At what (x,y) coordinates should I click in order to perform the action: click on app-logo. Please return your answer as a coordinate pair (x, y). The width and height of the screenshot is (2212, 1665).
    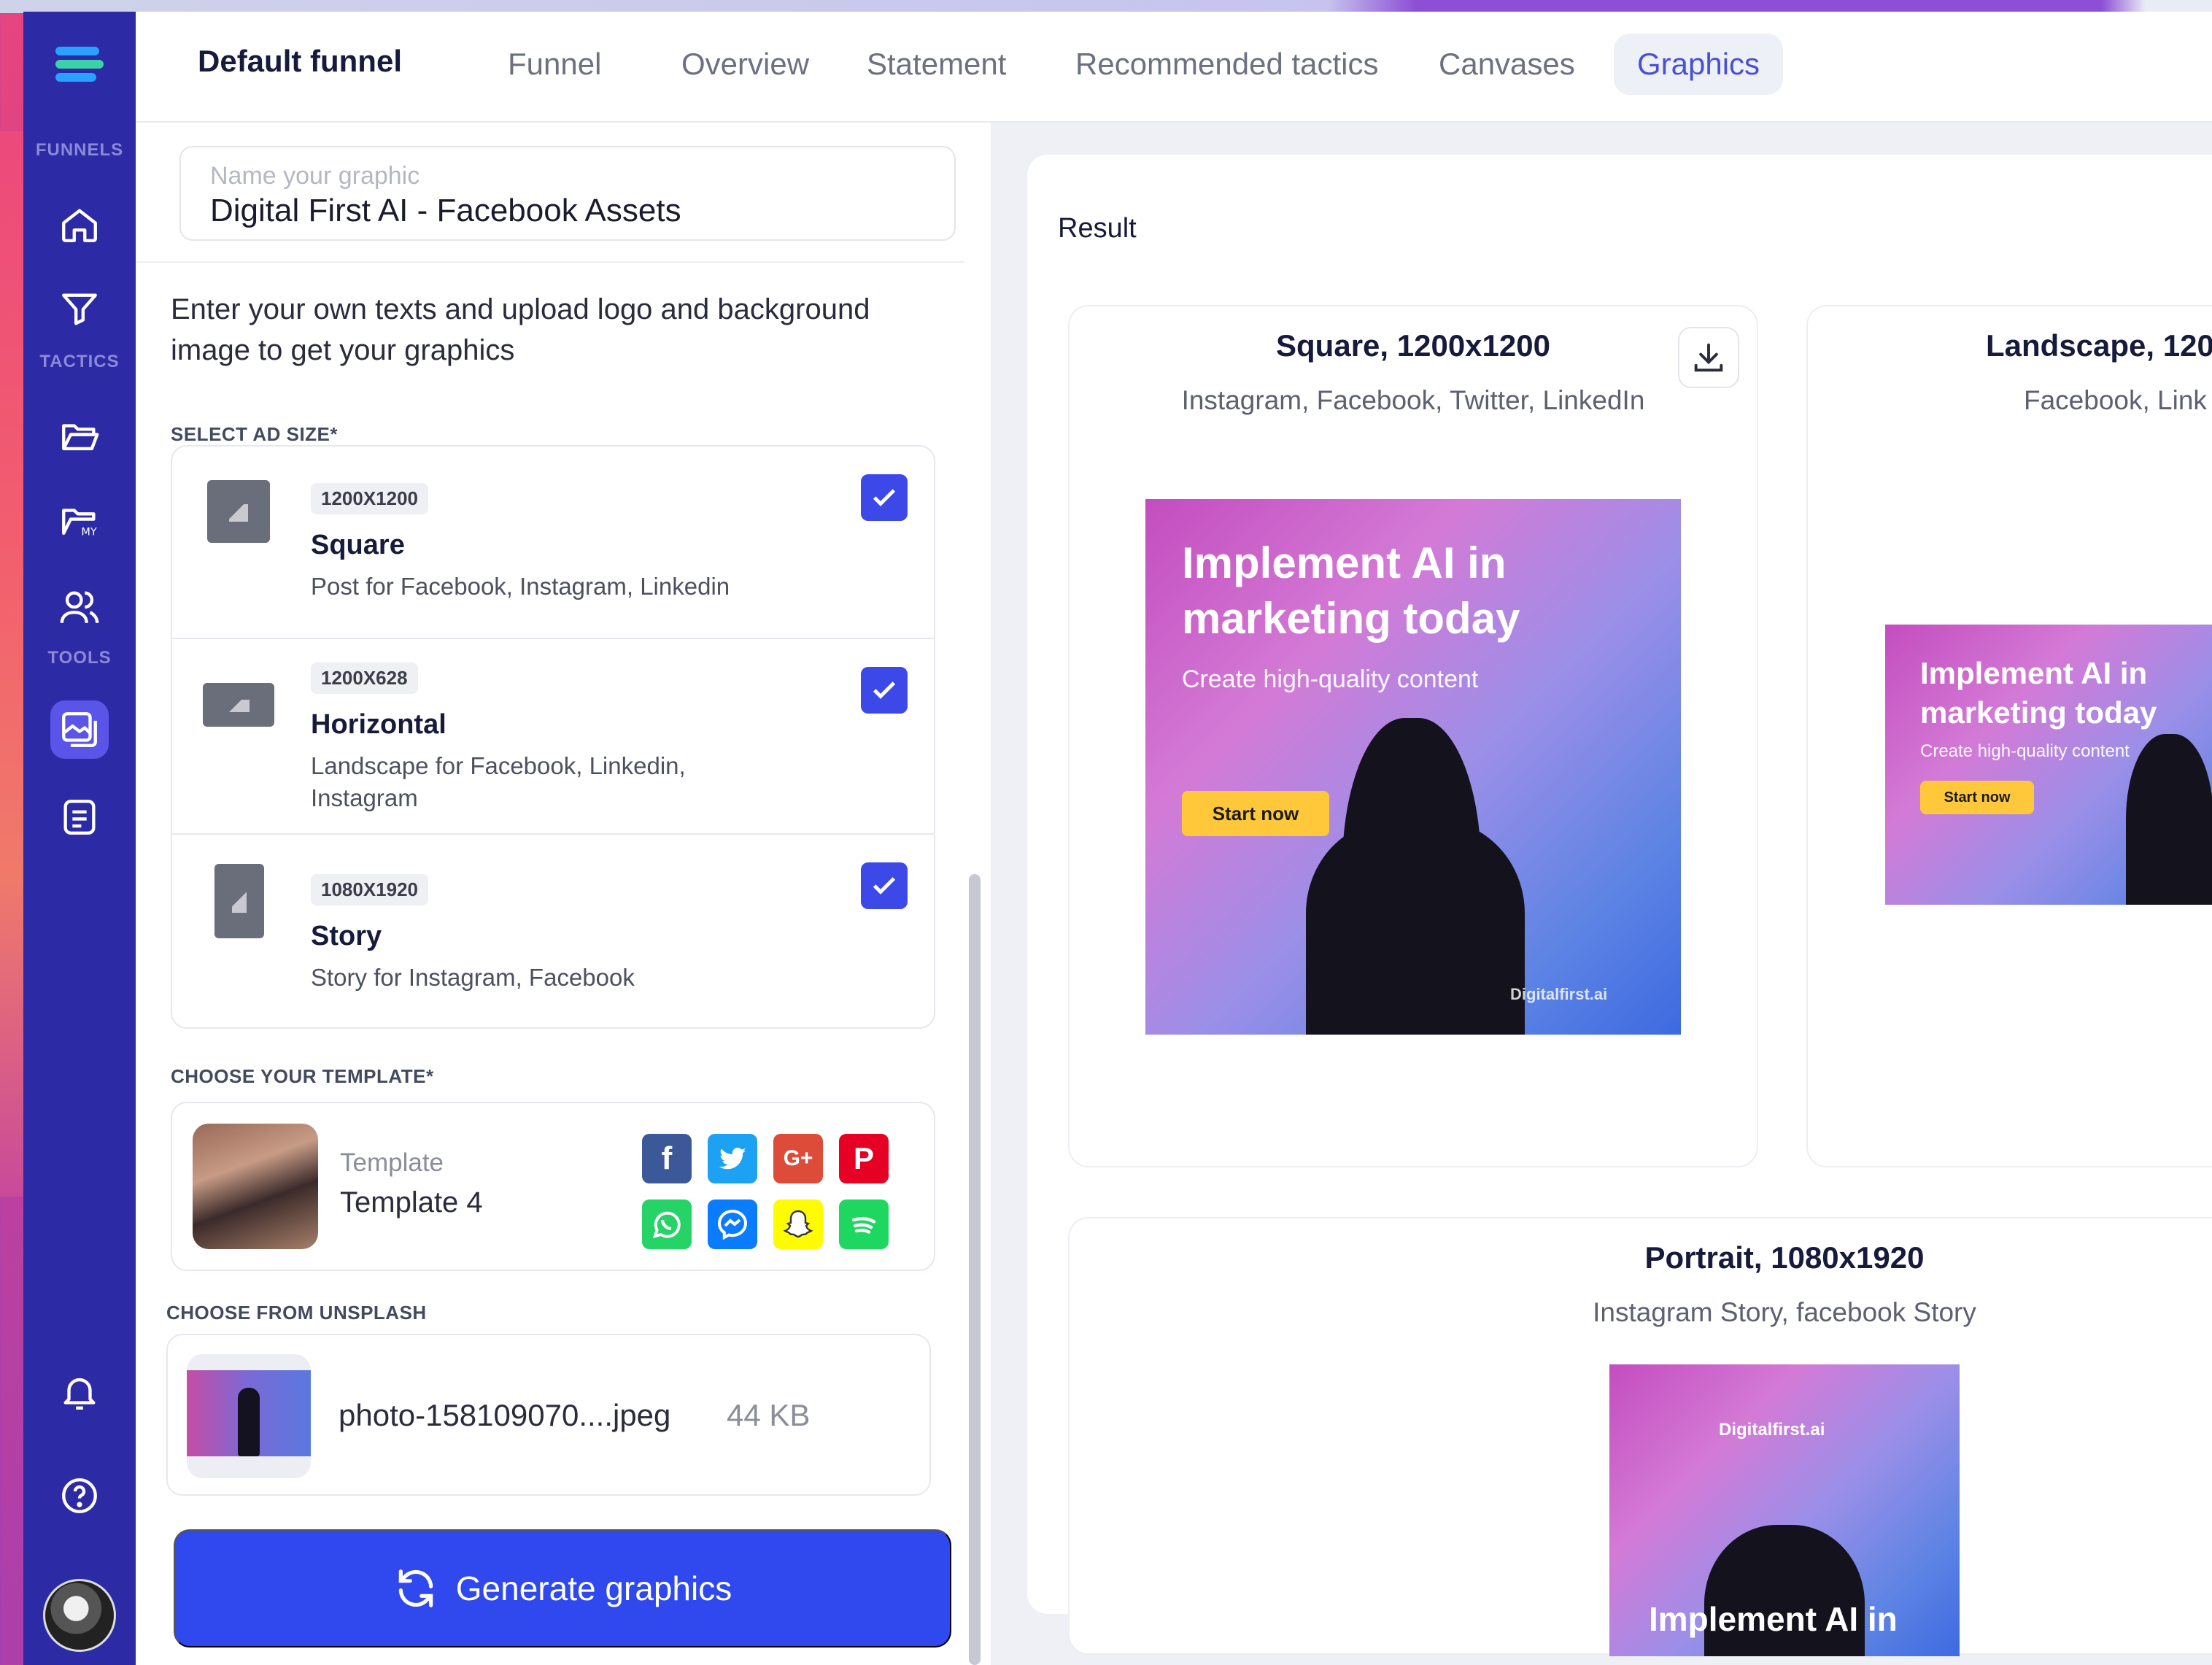
    Looking at the image, I should click on (80, 67).